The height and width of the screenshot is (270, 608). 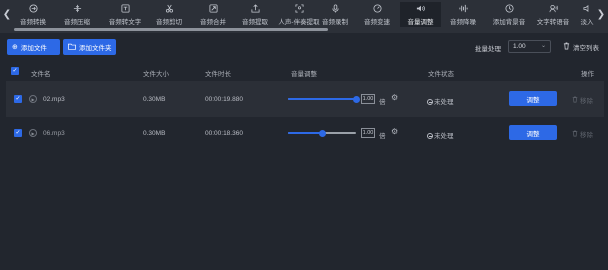 What do you see at coordinates (543, 46) in the screenshot?
I see `chevron-down-icon: ⌄` at bounding box center [543, 46].